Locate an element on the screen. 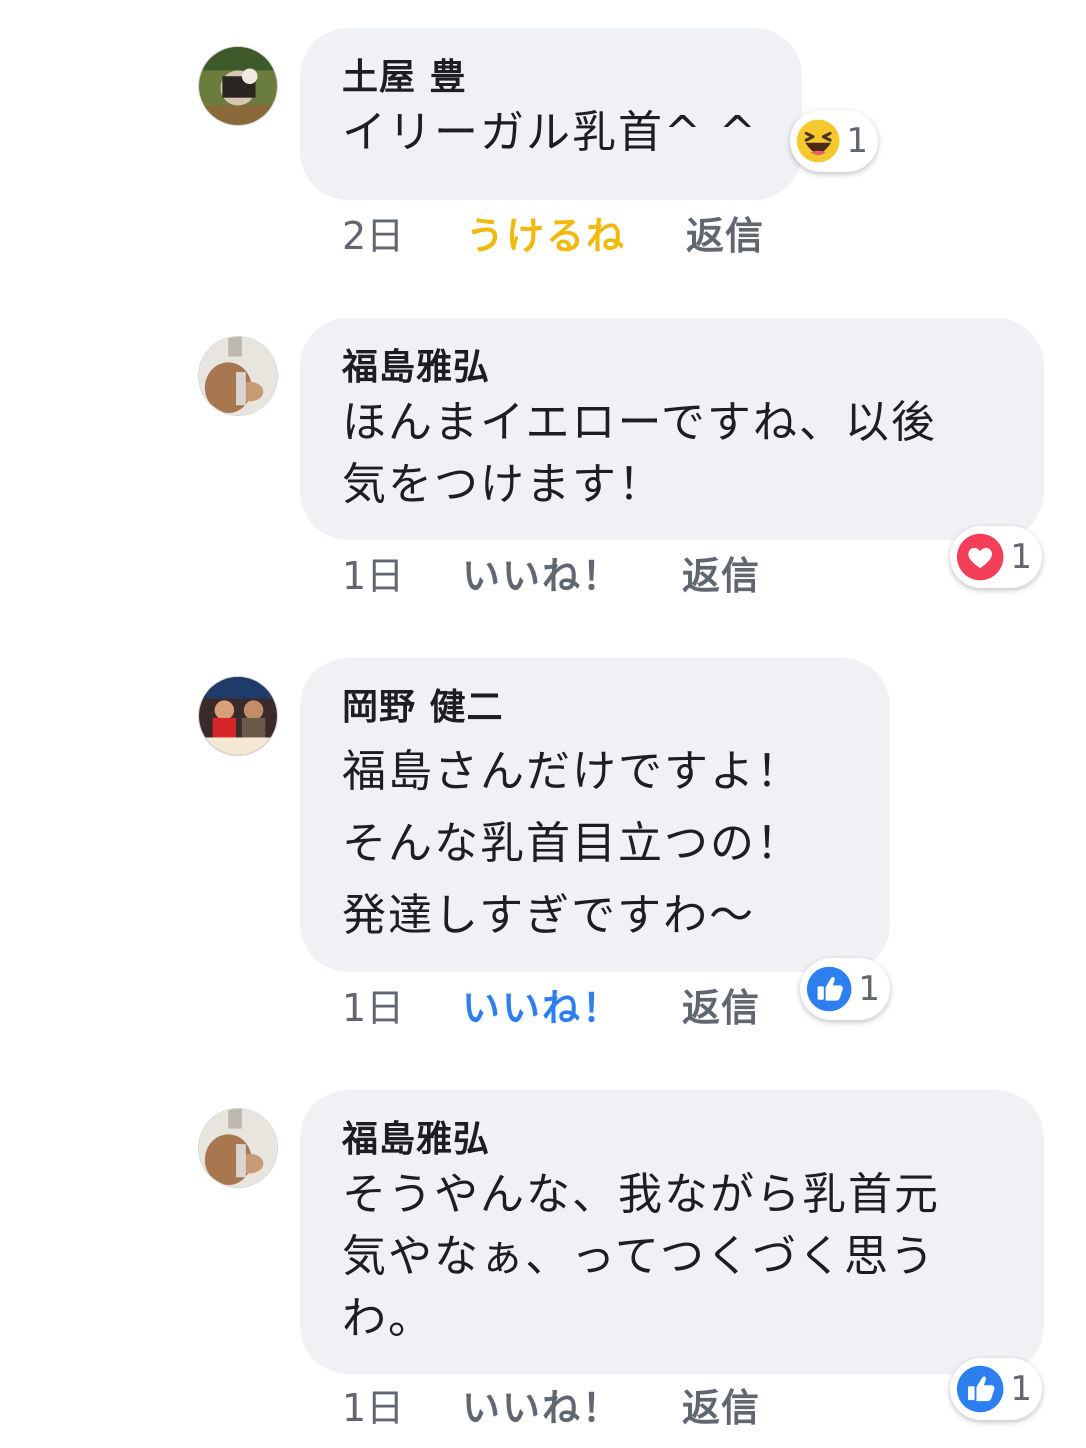  comment-bubble: 土屋 豊 イリーガル乳首^ ^ is located at coordinates (551, 114).